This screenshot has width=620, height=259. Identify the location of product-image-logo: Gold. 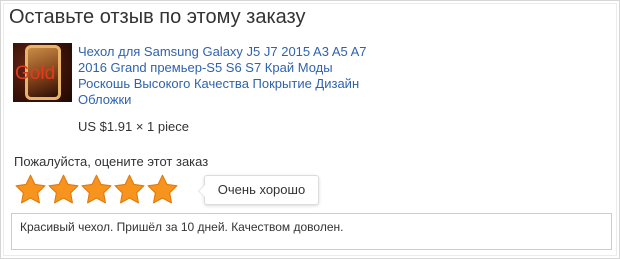
(35, 73).